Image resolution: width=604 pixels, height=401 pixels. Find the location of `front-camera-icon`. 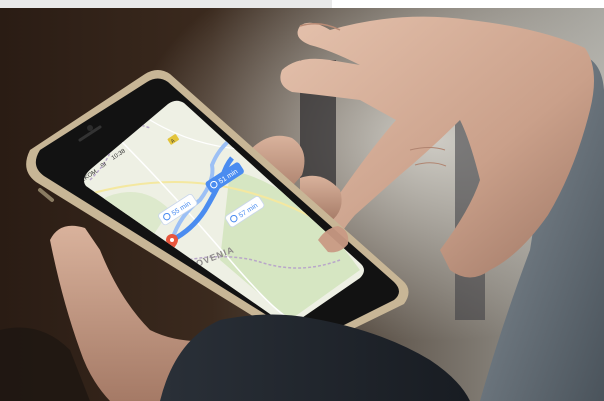

front-camera-icon is located at coordinates (90, 128).